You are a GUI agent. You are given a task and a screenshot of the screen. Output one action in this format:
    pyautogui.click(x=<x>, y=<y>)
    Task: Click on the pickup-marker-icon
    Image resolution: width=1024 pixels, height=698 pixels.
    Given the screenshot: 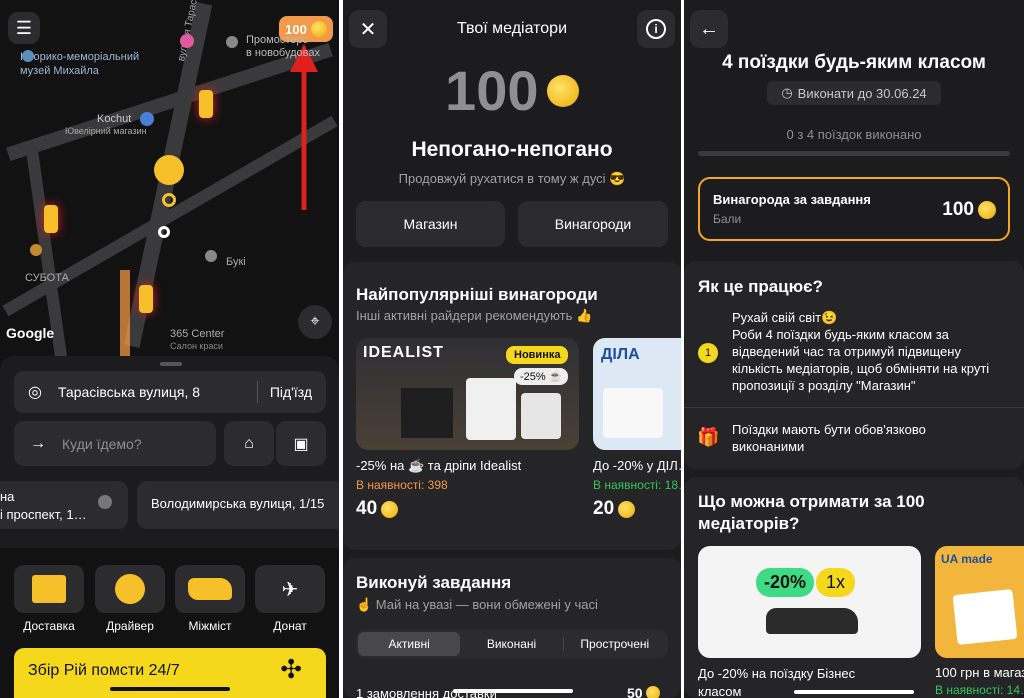 What is the action you would take?
    pyautogui.click(x=169, y=170)
    